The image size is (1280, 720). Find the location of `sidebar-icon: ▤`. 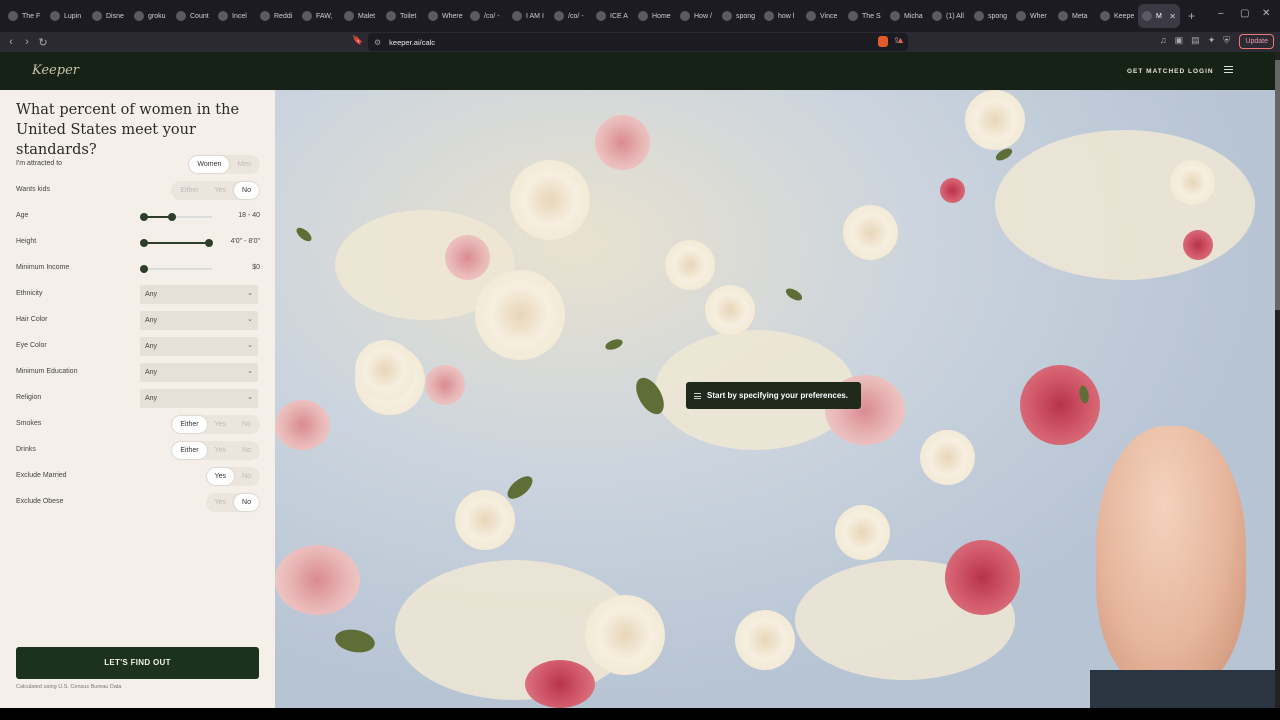

sidebar-icon: ▤ is located at coordinates (1195, 40).